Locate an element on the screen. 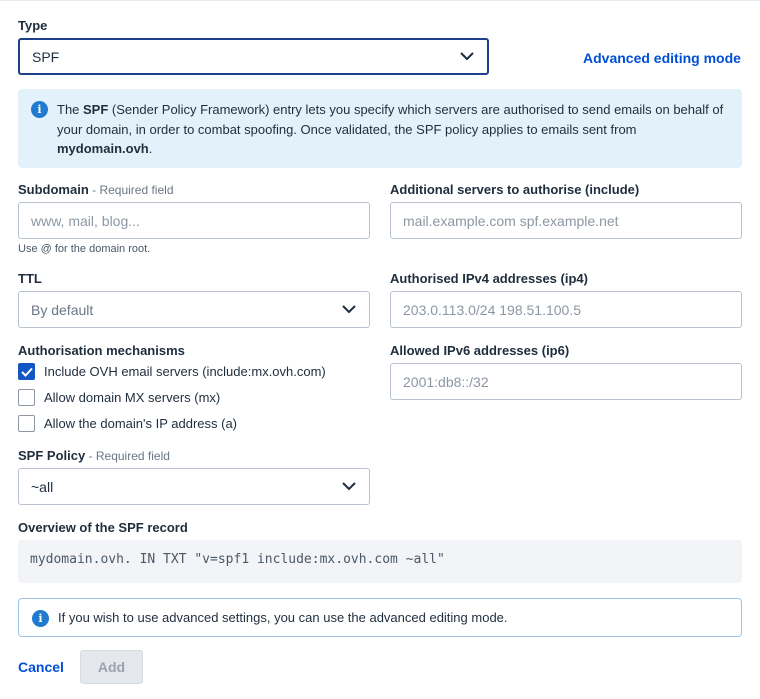 This screenshot has width=760, height=699. type-select: SPF is located at coordinates (253, 56).